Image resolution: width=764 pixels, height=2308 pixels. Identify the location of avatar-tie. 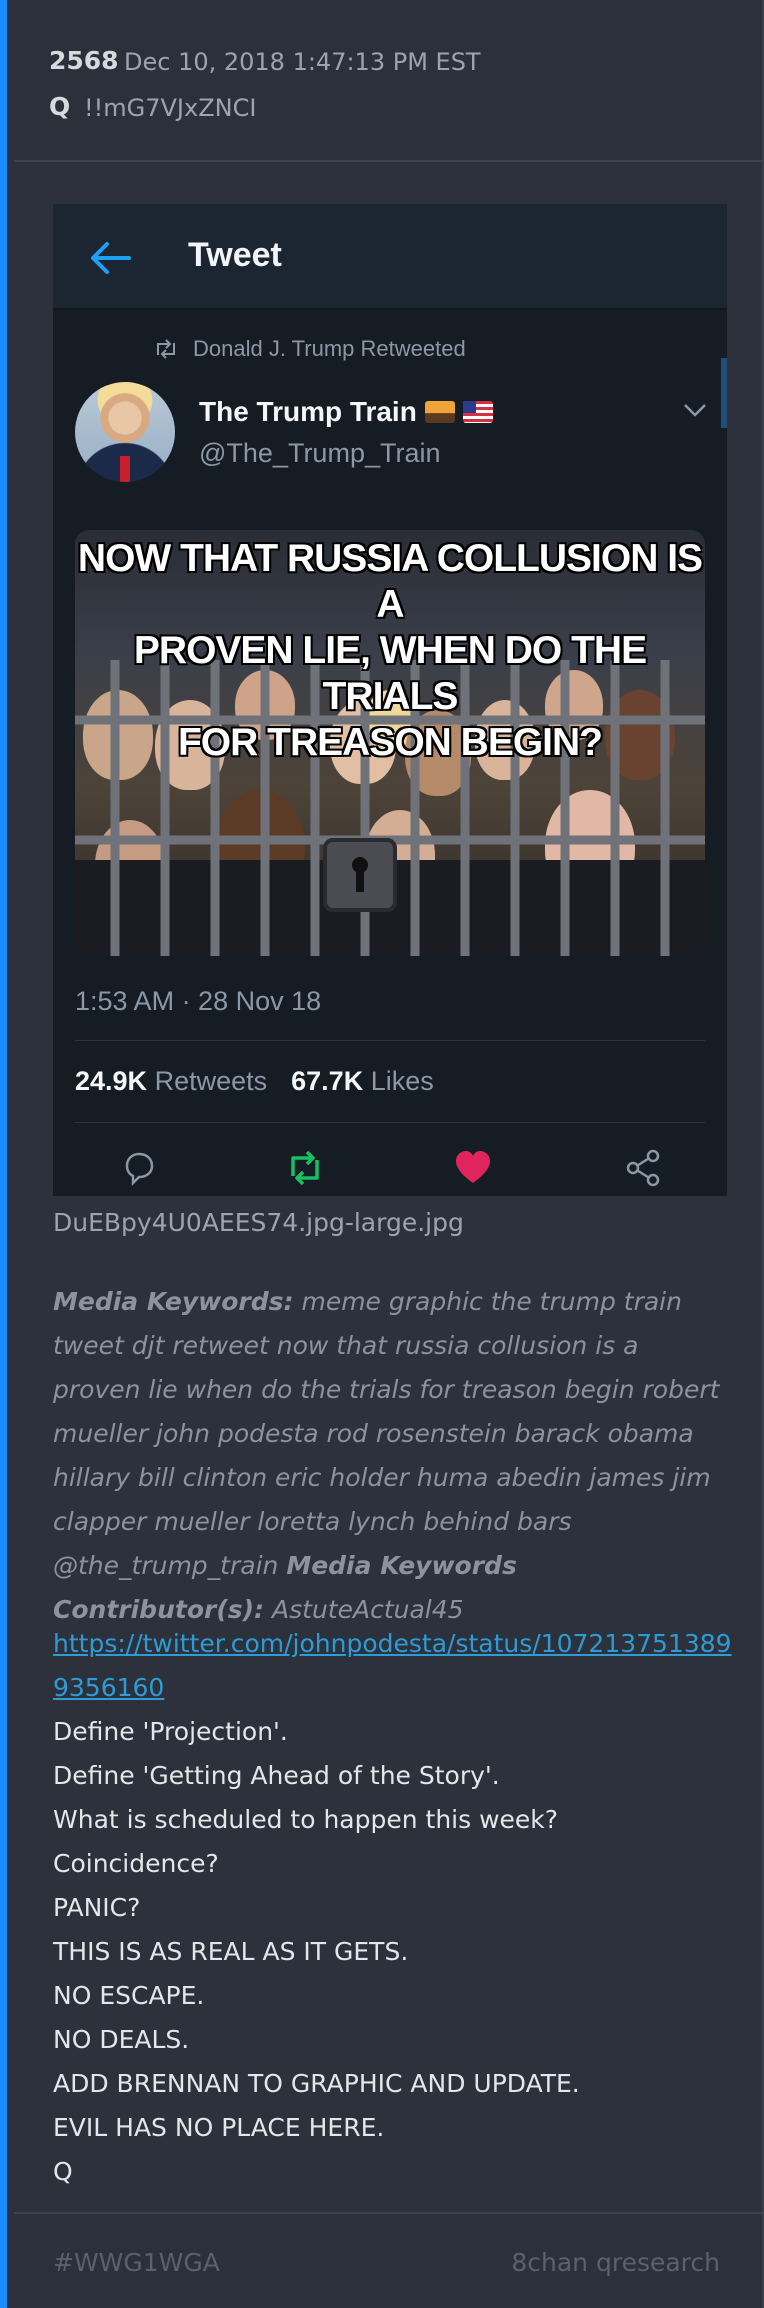
(125, 469).